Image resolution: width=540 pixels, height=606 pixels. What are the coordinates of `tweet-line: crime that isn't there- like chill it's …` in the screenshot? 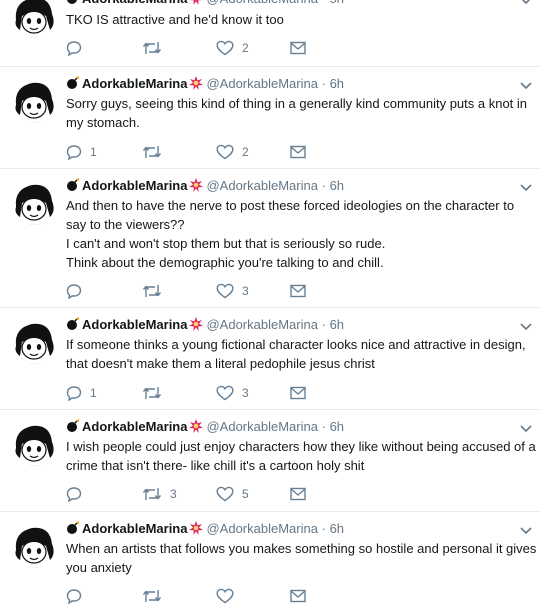 It's located at (301, 465).